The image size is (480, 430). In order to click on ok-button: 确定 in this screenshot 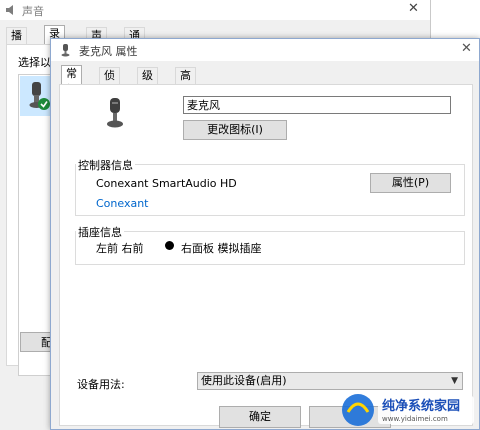, I will do `click(260, 417)`.